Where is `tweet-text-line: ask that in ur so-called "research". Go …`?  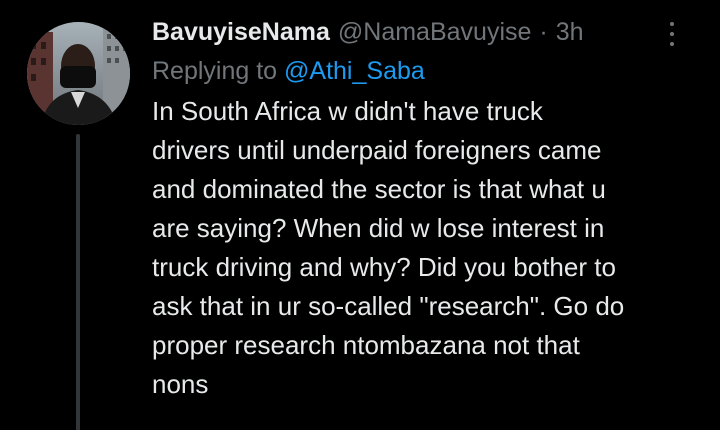
tweet-text-line: ask that in ur so-called "research". Go … is located at coordinates (388, 306).